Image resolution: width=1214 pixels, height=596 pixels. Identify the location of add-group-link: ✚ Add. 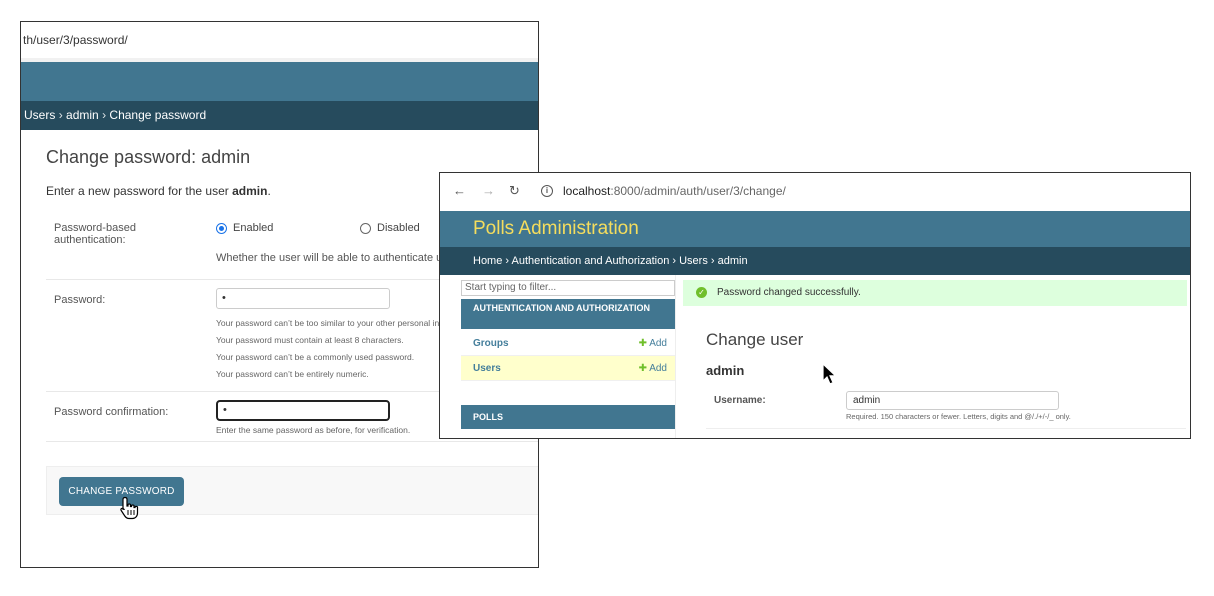
(653, 343).